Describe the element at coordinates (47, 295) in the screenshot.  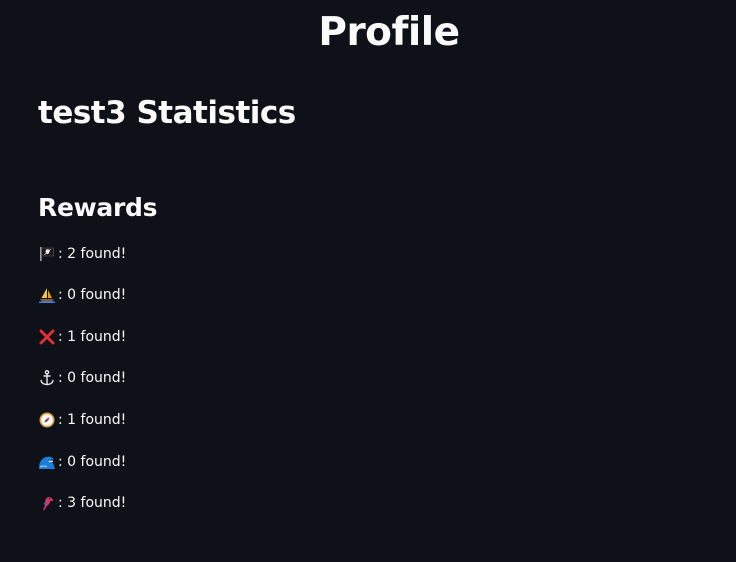
I see `sailboat-icon` at that location.